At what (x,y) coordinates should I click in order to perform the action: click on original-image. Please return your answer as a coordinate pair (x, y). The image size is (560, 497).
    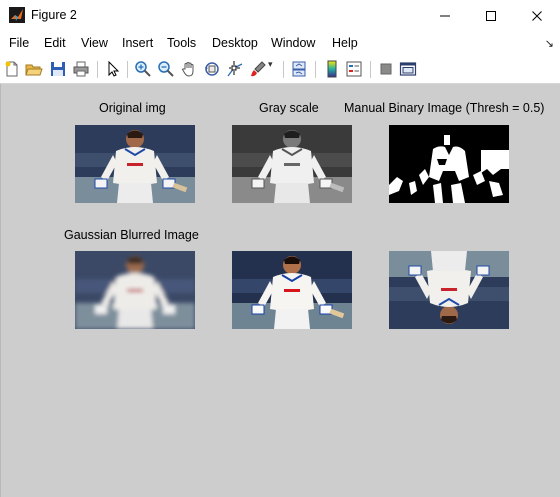
    Looking at the image, I should click on (135, 164).